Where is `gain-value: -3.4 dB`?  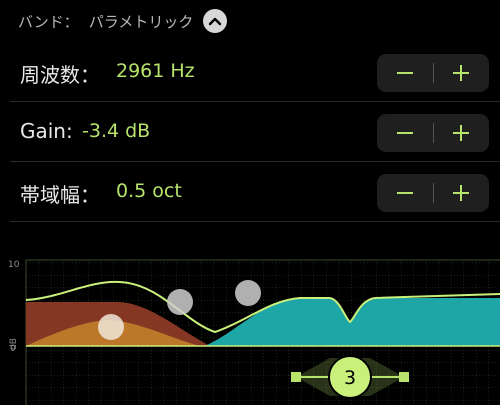 gain-value: -3.4 dB is located at coordinates (116, 131).